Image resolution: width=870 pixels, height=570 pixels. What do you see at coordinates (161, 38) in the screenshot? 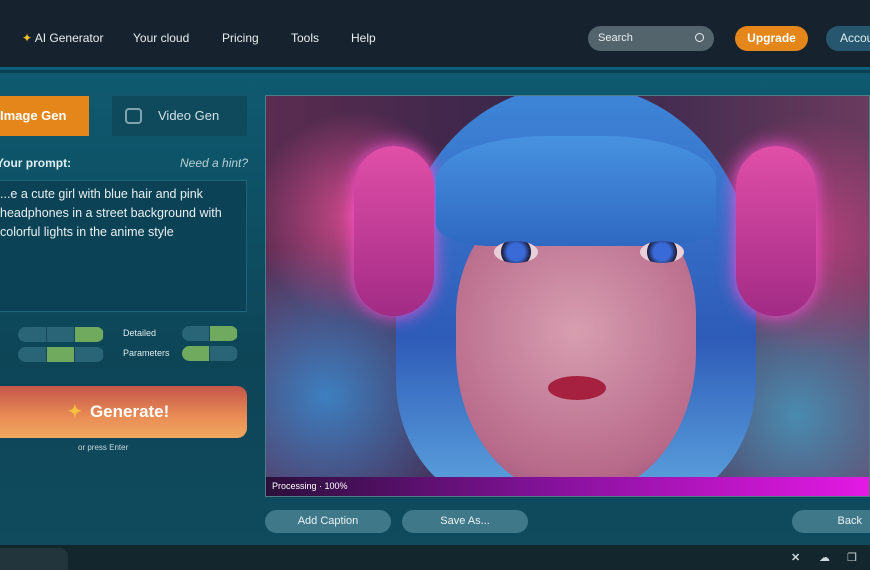
I see `nav-your-cloud: Your cloud` at bounding box center [161, 38].